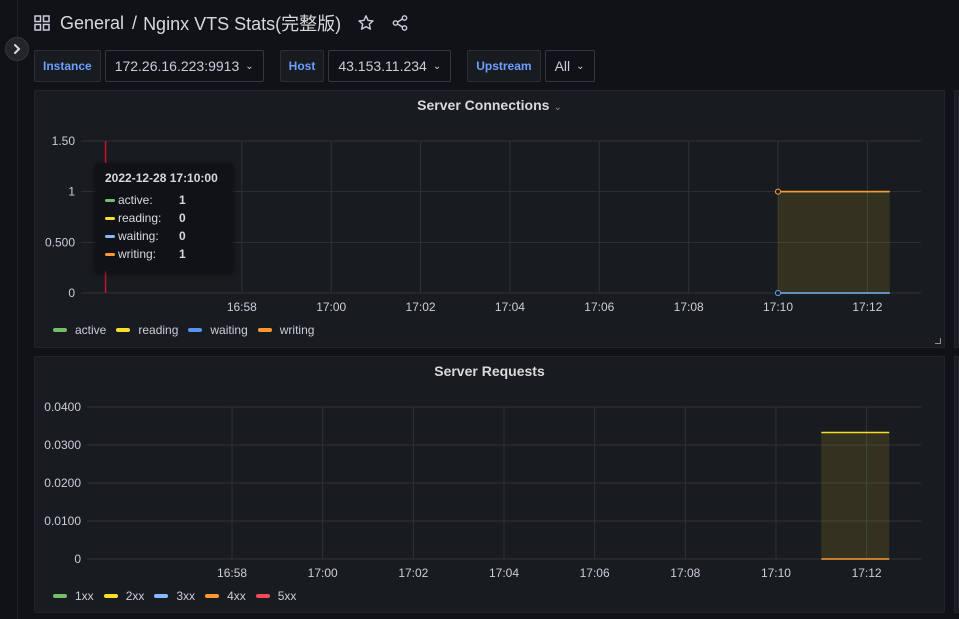 The width and height of the screenshot is (959, 619). I want to click on variable-label-upstream: Upstream, so click(504, 66).